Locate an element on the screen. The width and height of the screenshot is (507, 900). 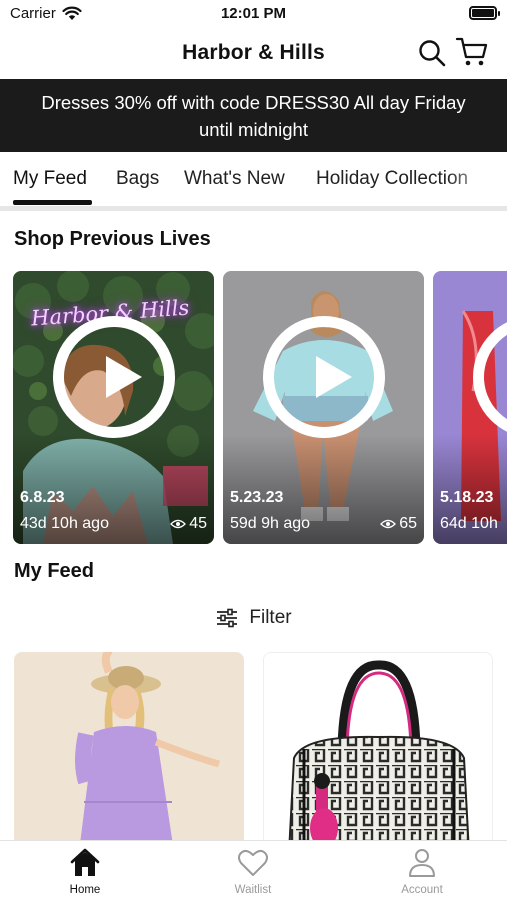
tabs-divider is located at coordinates (253, 208).